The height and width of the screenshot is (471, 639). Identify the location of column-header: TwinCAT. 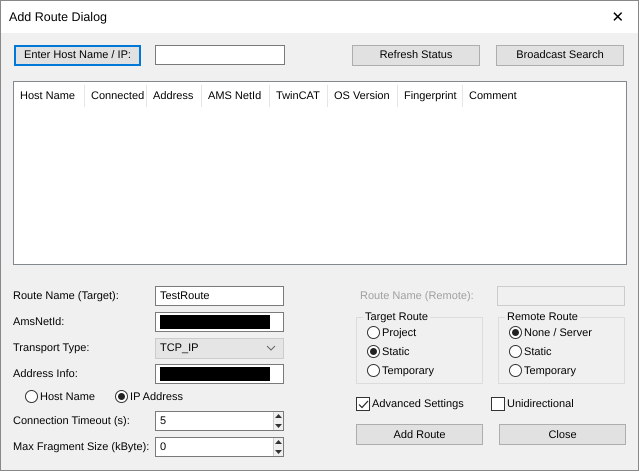
(299, 96).